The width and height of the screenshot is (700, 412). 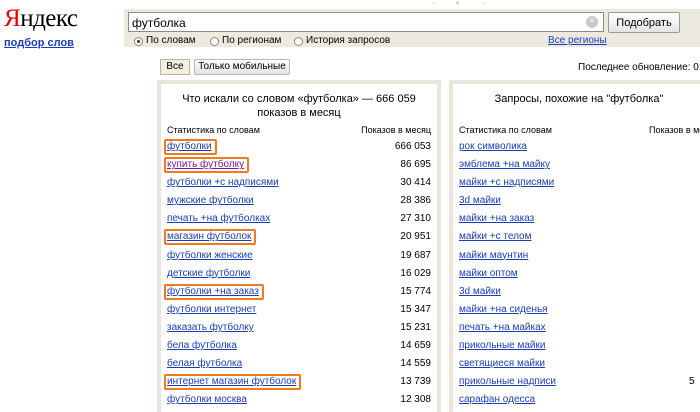 What do you see at coordinates (415, 273) in the screenshot?
I see `impressions-count: 16 029` at bounding box center [415, 273].